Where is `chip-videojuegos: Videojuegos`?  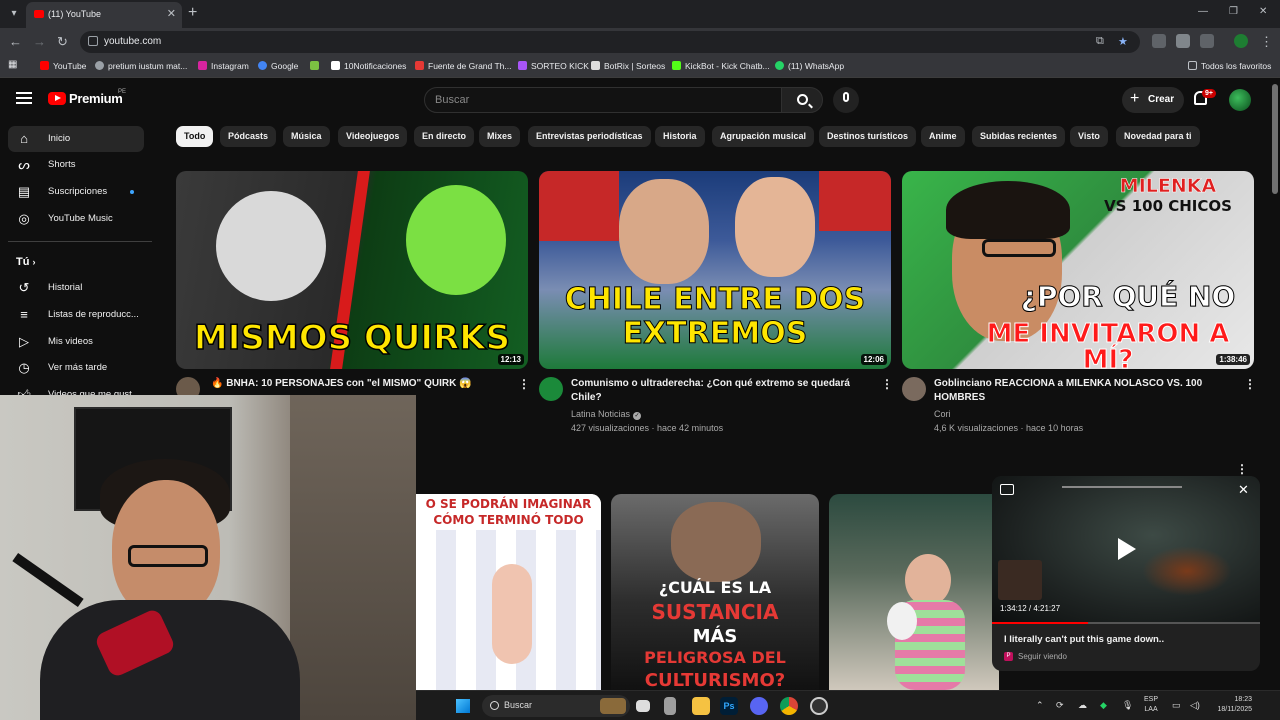 chip-videojuegos: Videojuegos is located at coordinates (373, 136).